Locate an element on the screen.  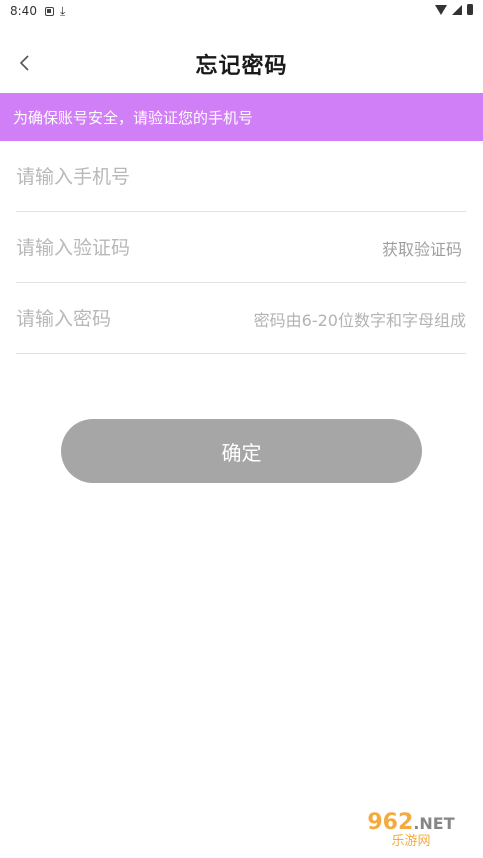
watermark-name: 乐游网 is located at coordinates (411, 842).